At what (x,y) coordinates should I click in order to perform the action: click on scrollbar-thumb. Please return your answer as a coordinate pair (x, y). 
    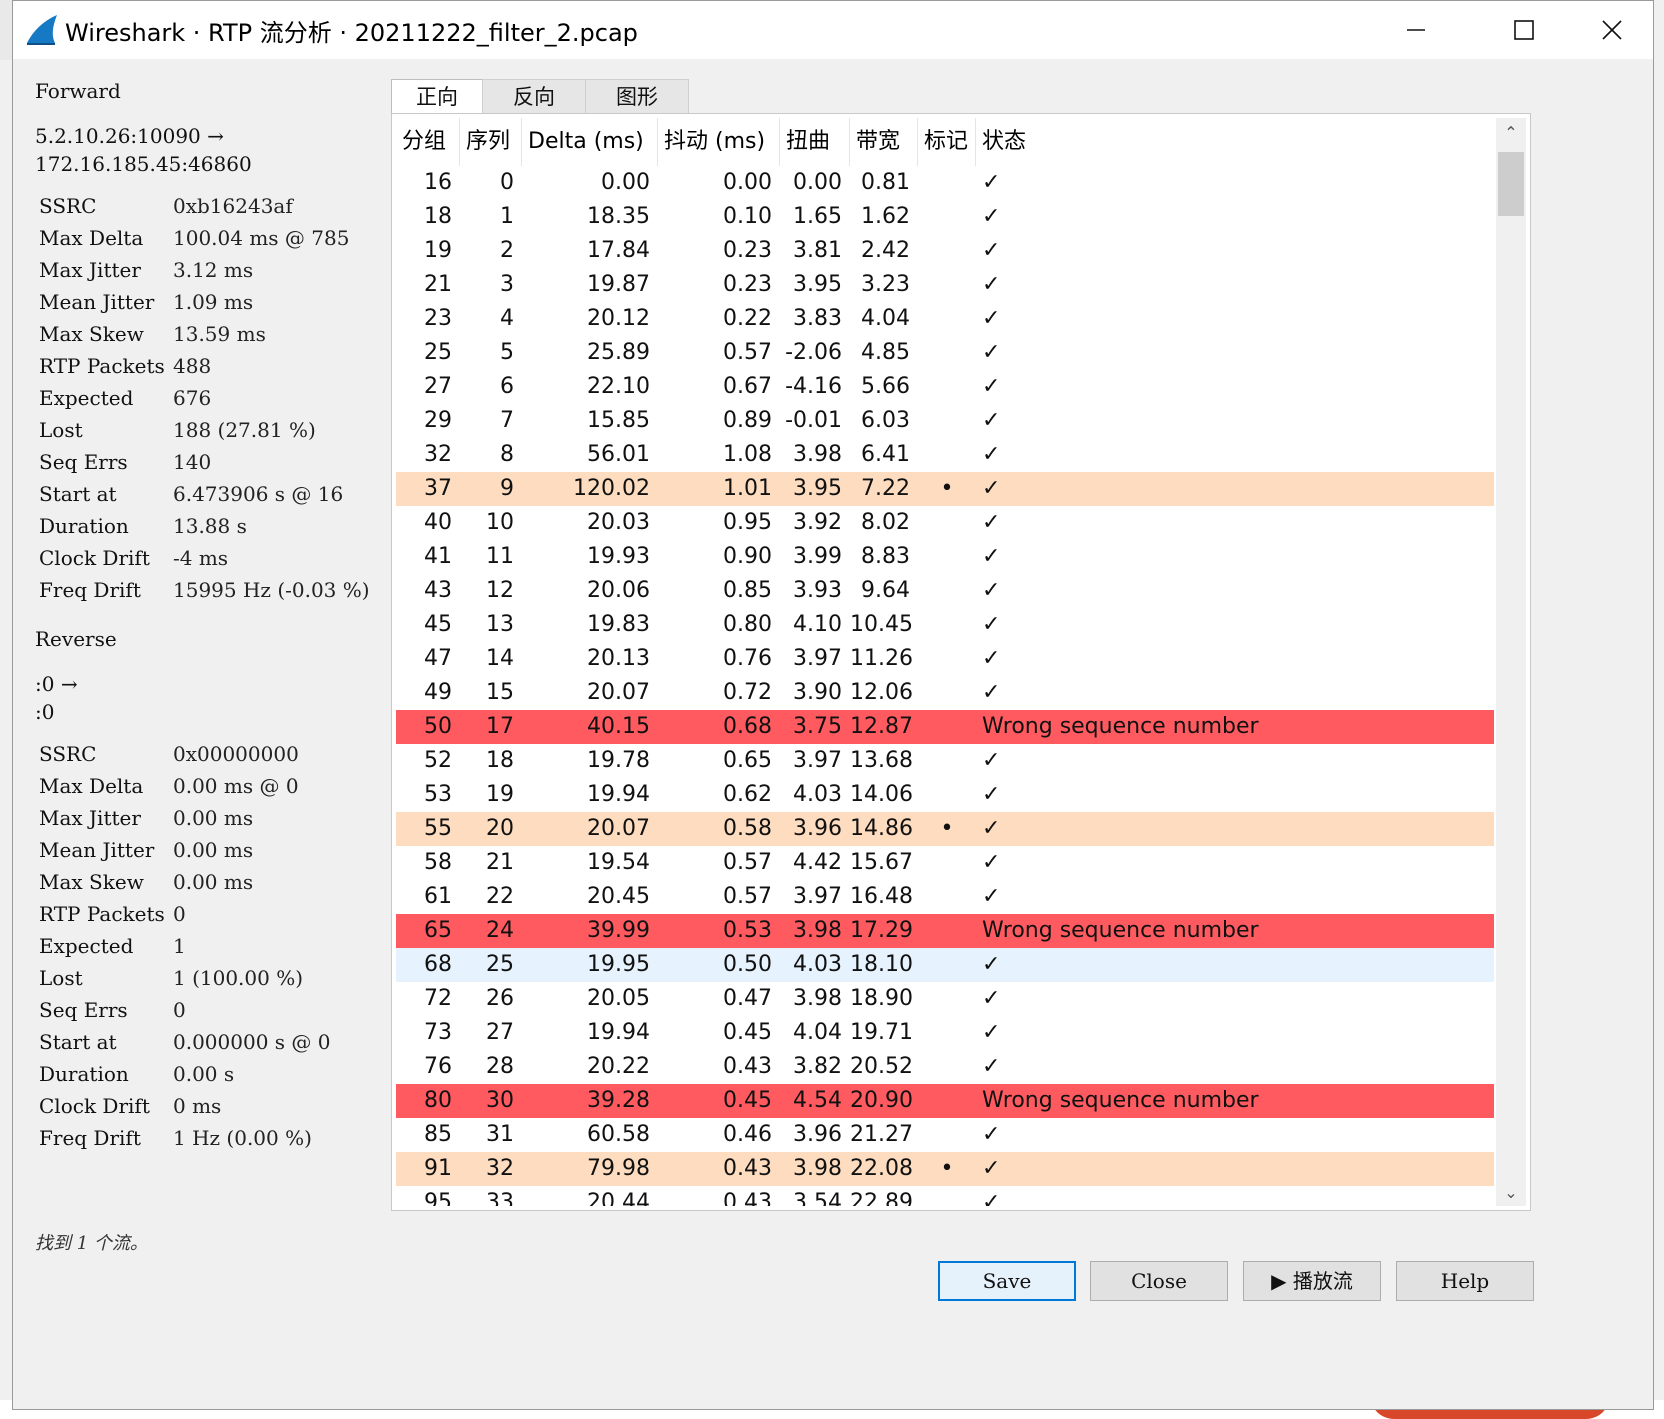
    Looking at the image, I should click on (1511, 184).